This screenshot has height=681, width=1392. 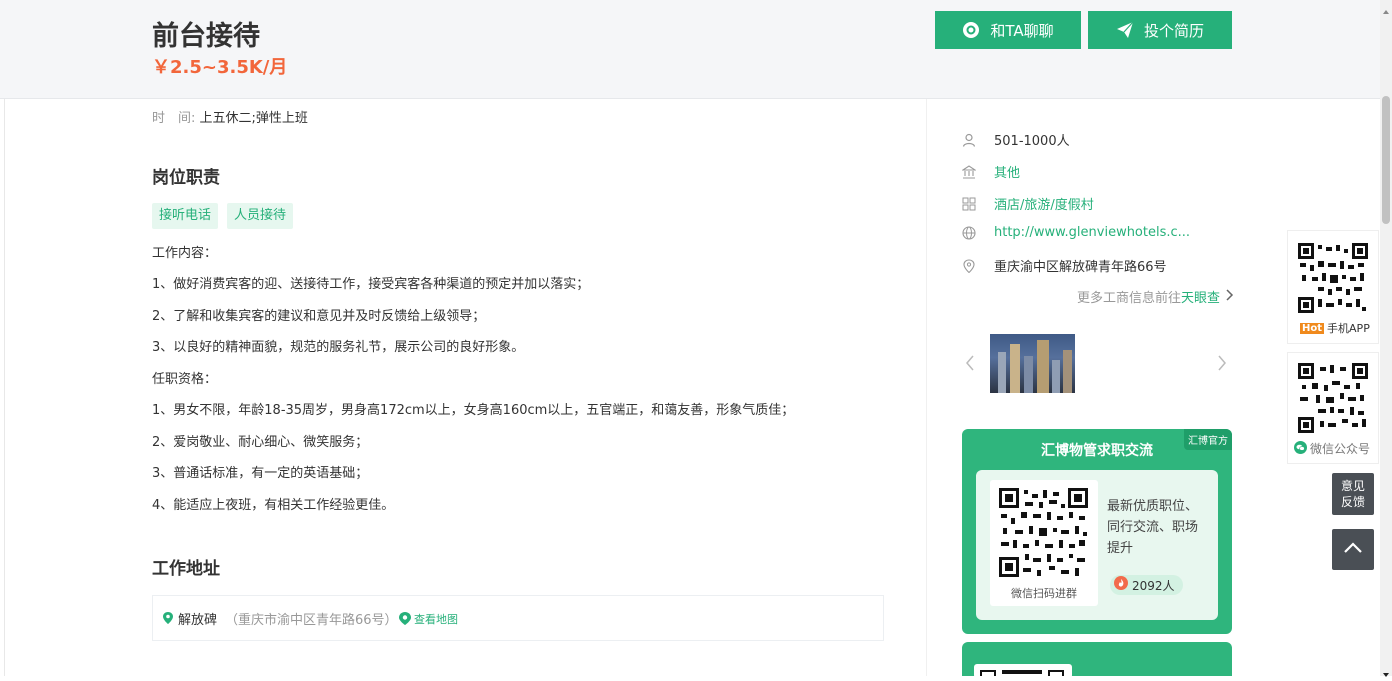 I want to click on promo-inner-card: 微信扫码进群 最新优质职位、同行交流、职场提升 2092人, so click(x=1097, y=545).